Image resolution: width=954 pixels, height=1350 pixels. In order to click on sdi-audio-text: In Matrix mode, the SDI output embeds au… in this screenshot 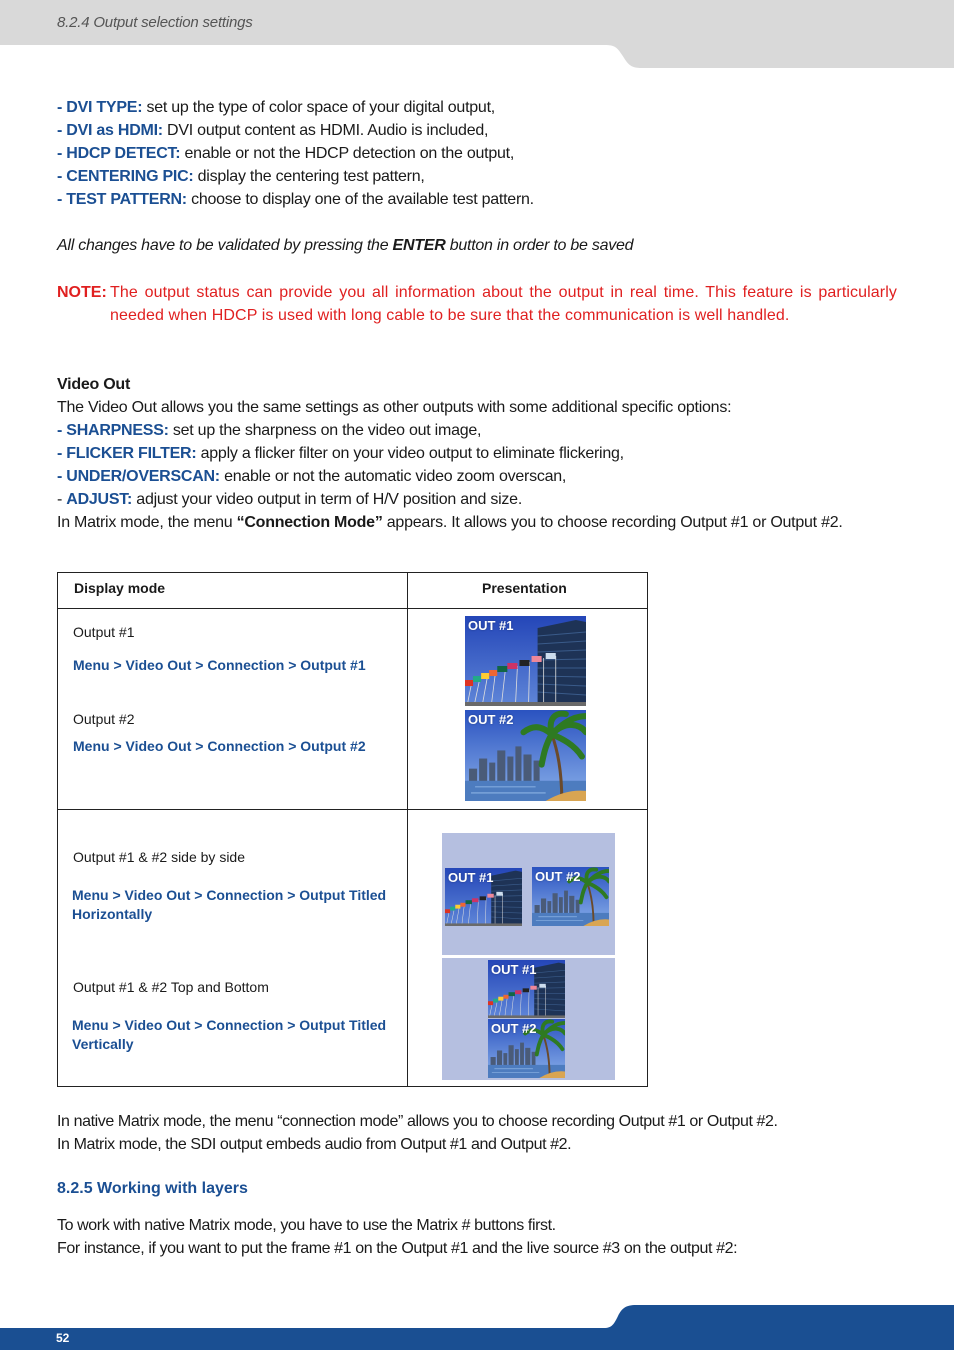, I will do `click(314, 1144)`.